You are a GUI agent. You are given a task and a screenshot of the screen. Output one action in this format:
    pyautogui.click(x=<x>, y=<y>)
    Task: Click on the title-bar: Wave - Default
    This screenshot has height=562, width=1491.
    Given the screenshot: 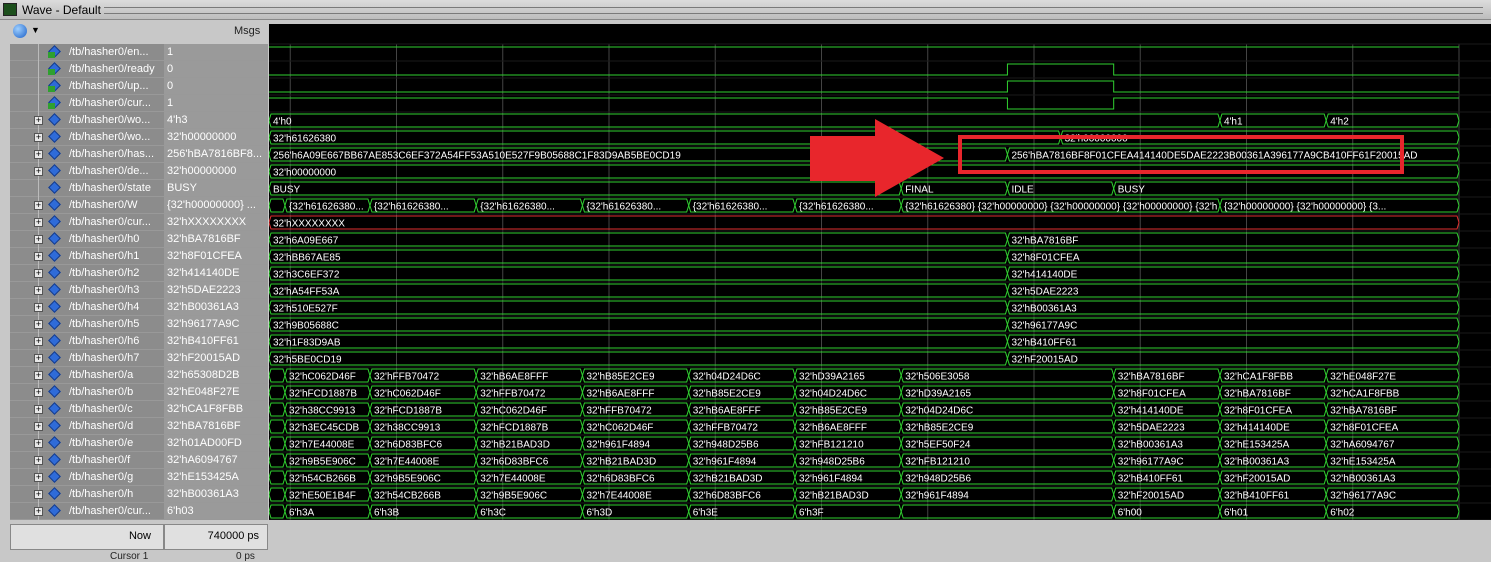 What is the action you would take?
    pyautogui.click(x=745, y=10)
    